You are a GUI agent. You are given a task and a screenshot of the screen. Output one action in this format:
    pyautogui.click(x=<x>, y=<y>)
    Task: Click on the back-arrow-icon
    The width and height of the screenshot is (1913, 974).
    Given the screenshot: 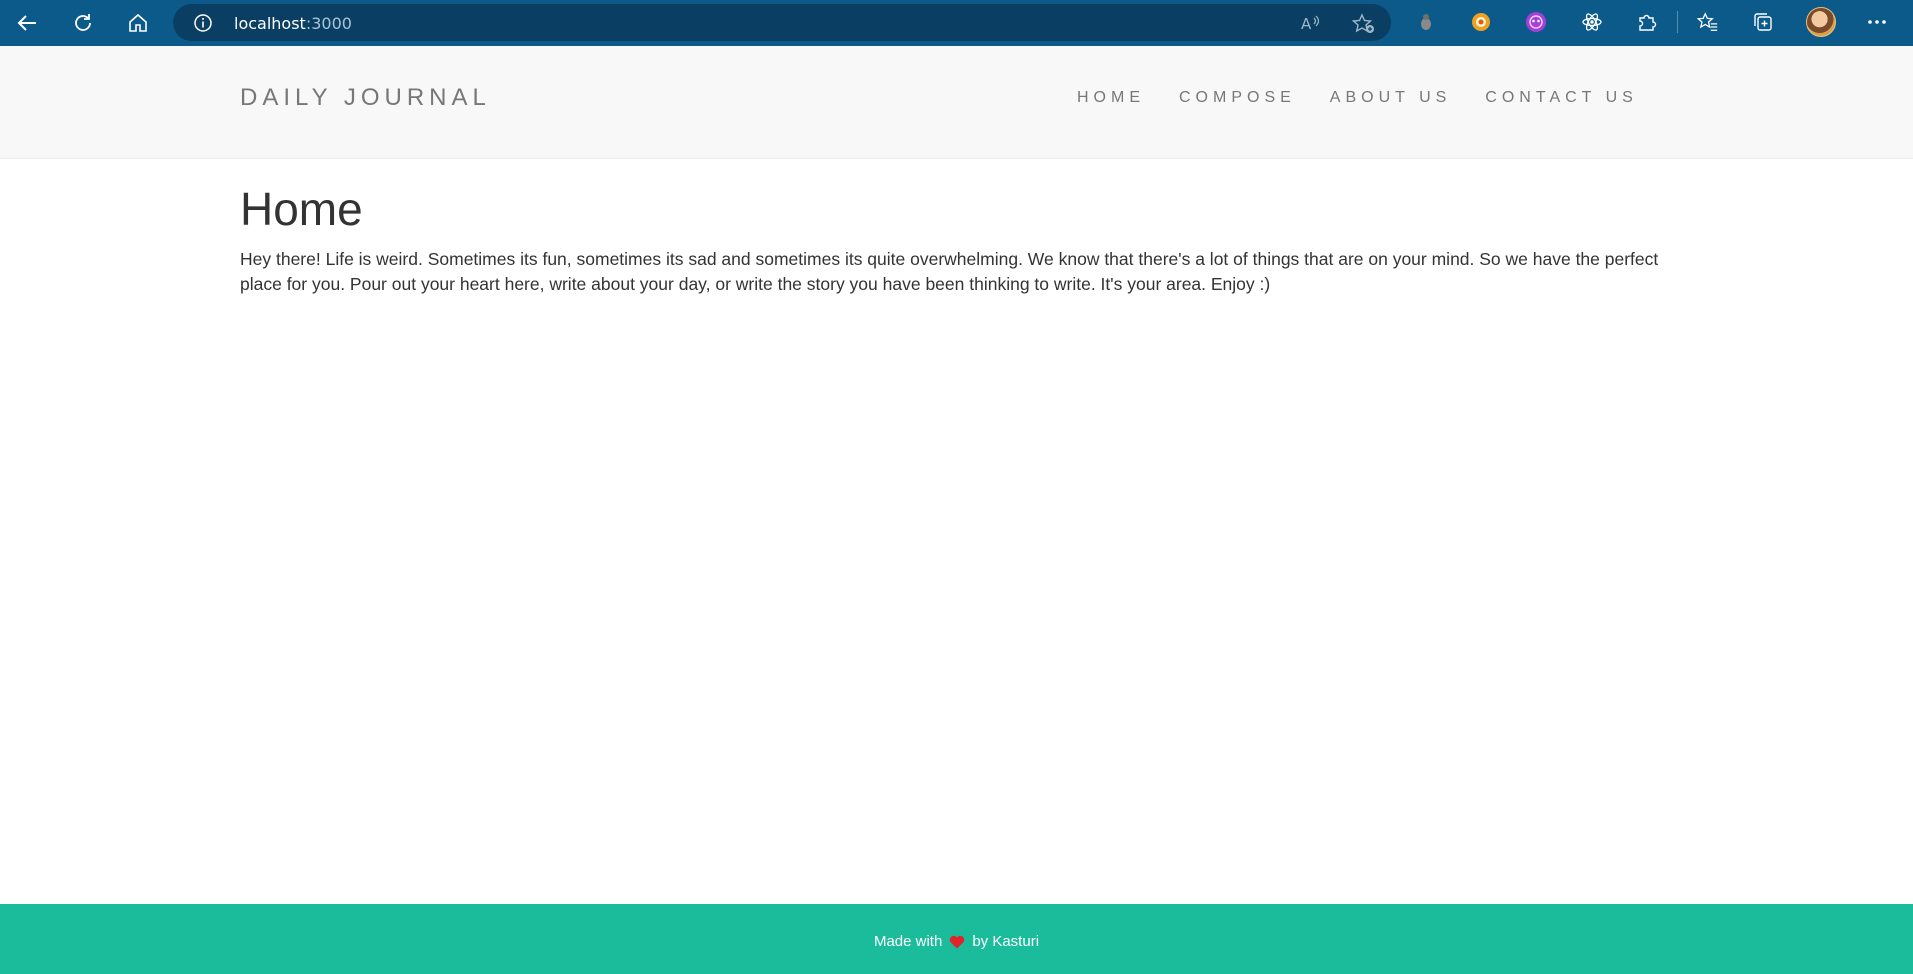 What is the action you would take?
    pyautogui.click(x=27, y=23)
    